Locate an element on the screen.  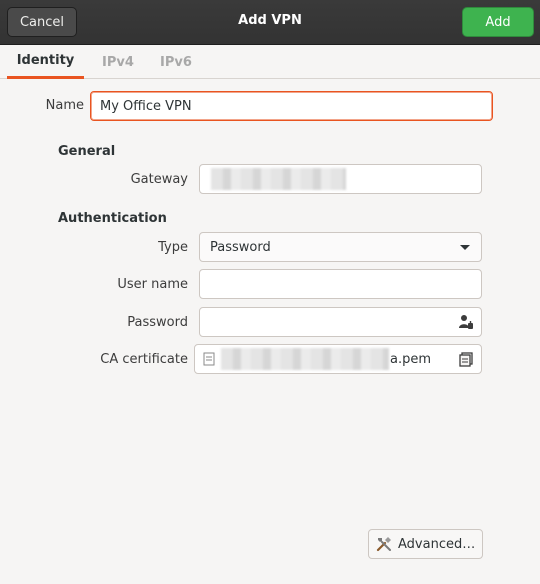
add-button: Add is located at coordinates (498, 22).